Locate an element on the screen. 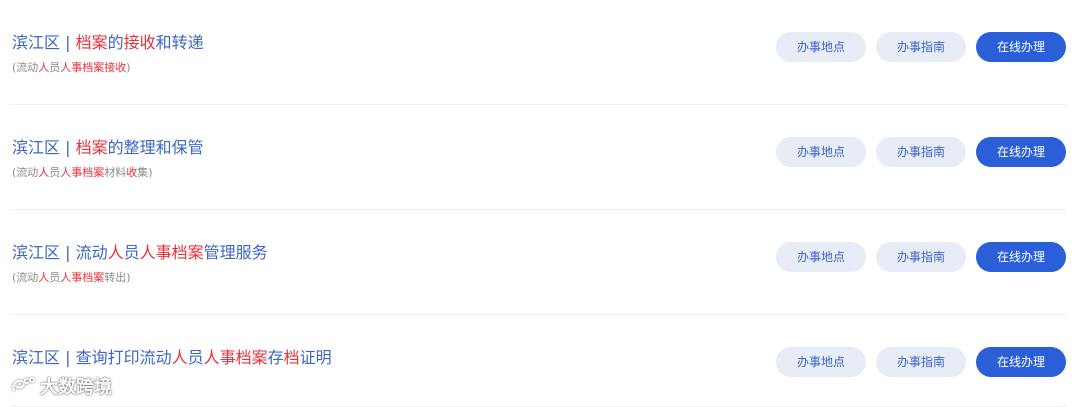  service-title: 滨江区 | 档案的整理和保管 is located at coordinates (108, 148).